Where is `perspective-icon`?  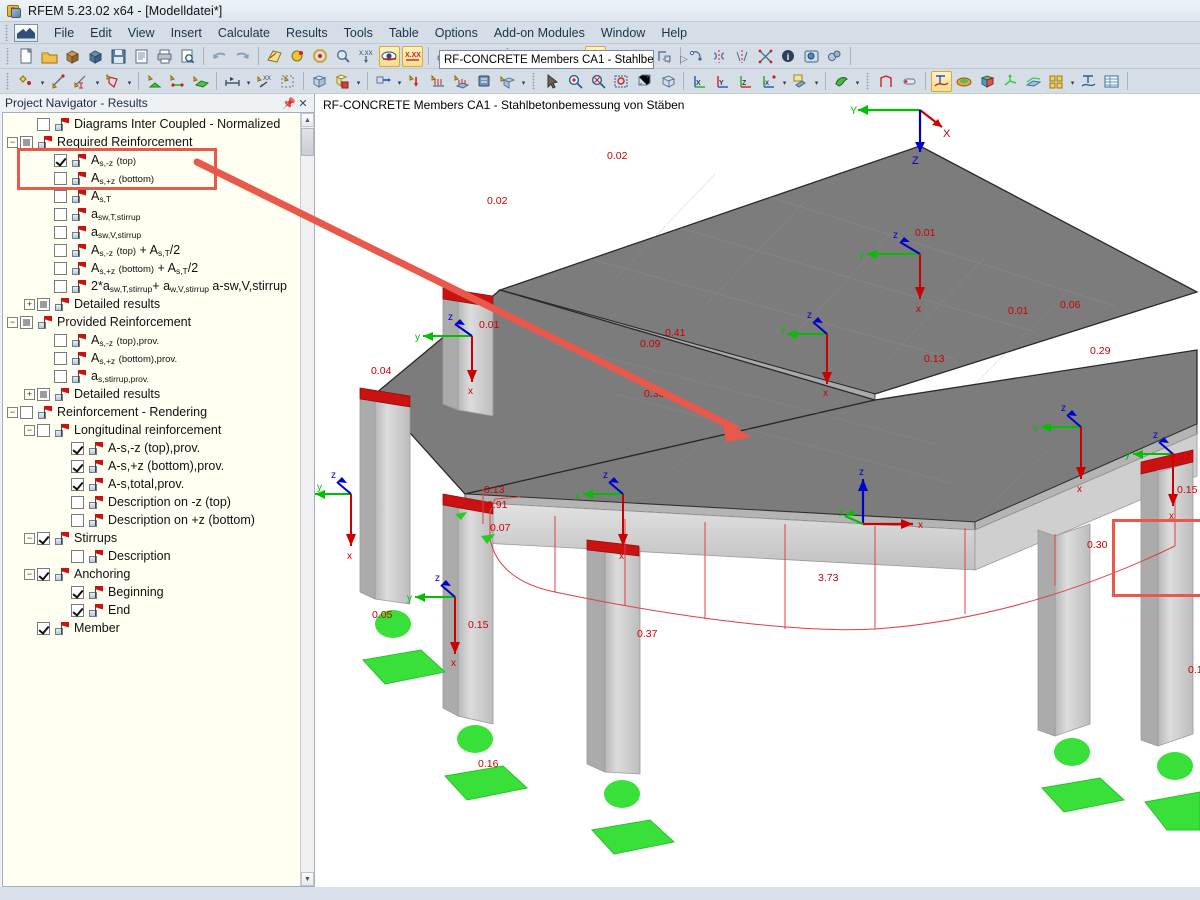
perspective-icon is located at coordinates (667, 81).